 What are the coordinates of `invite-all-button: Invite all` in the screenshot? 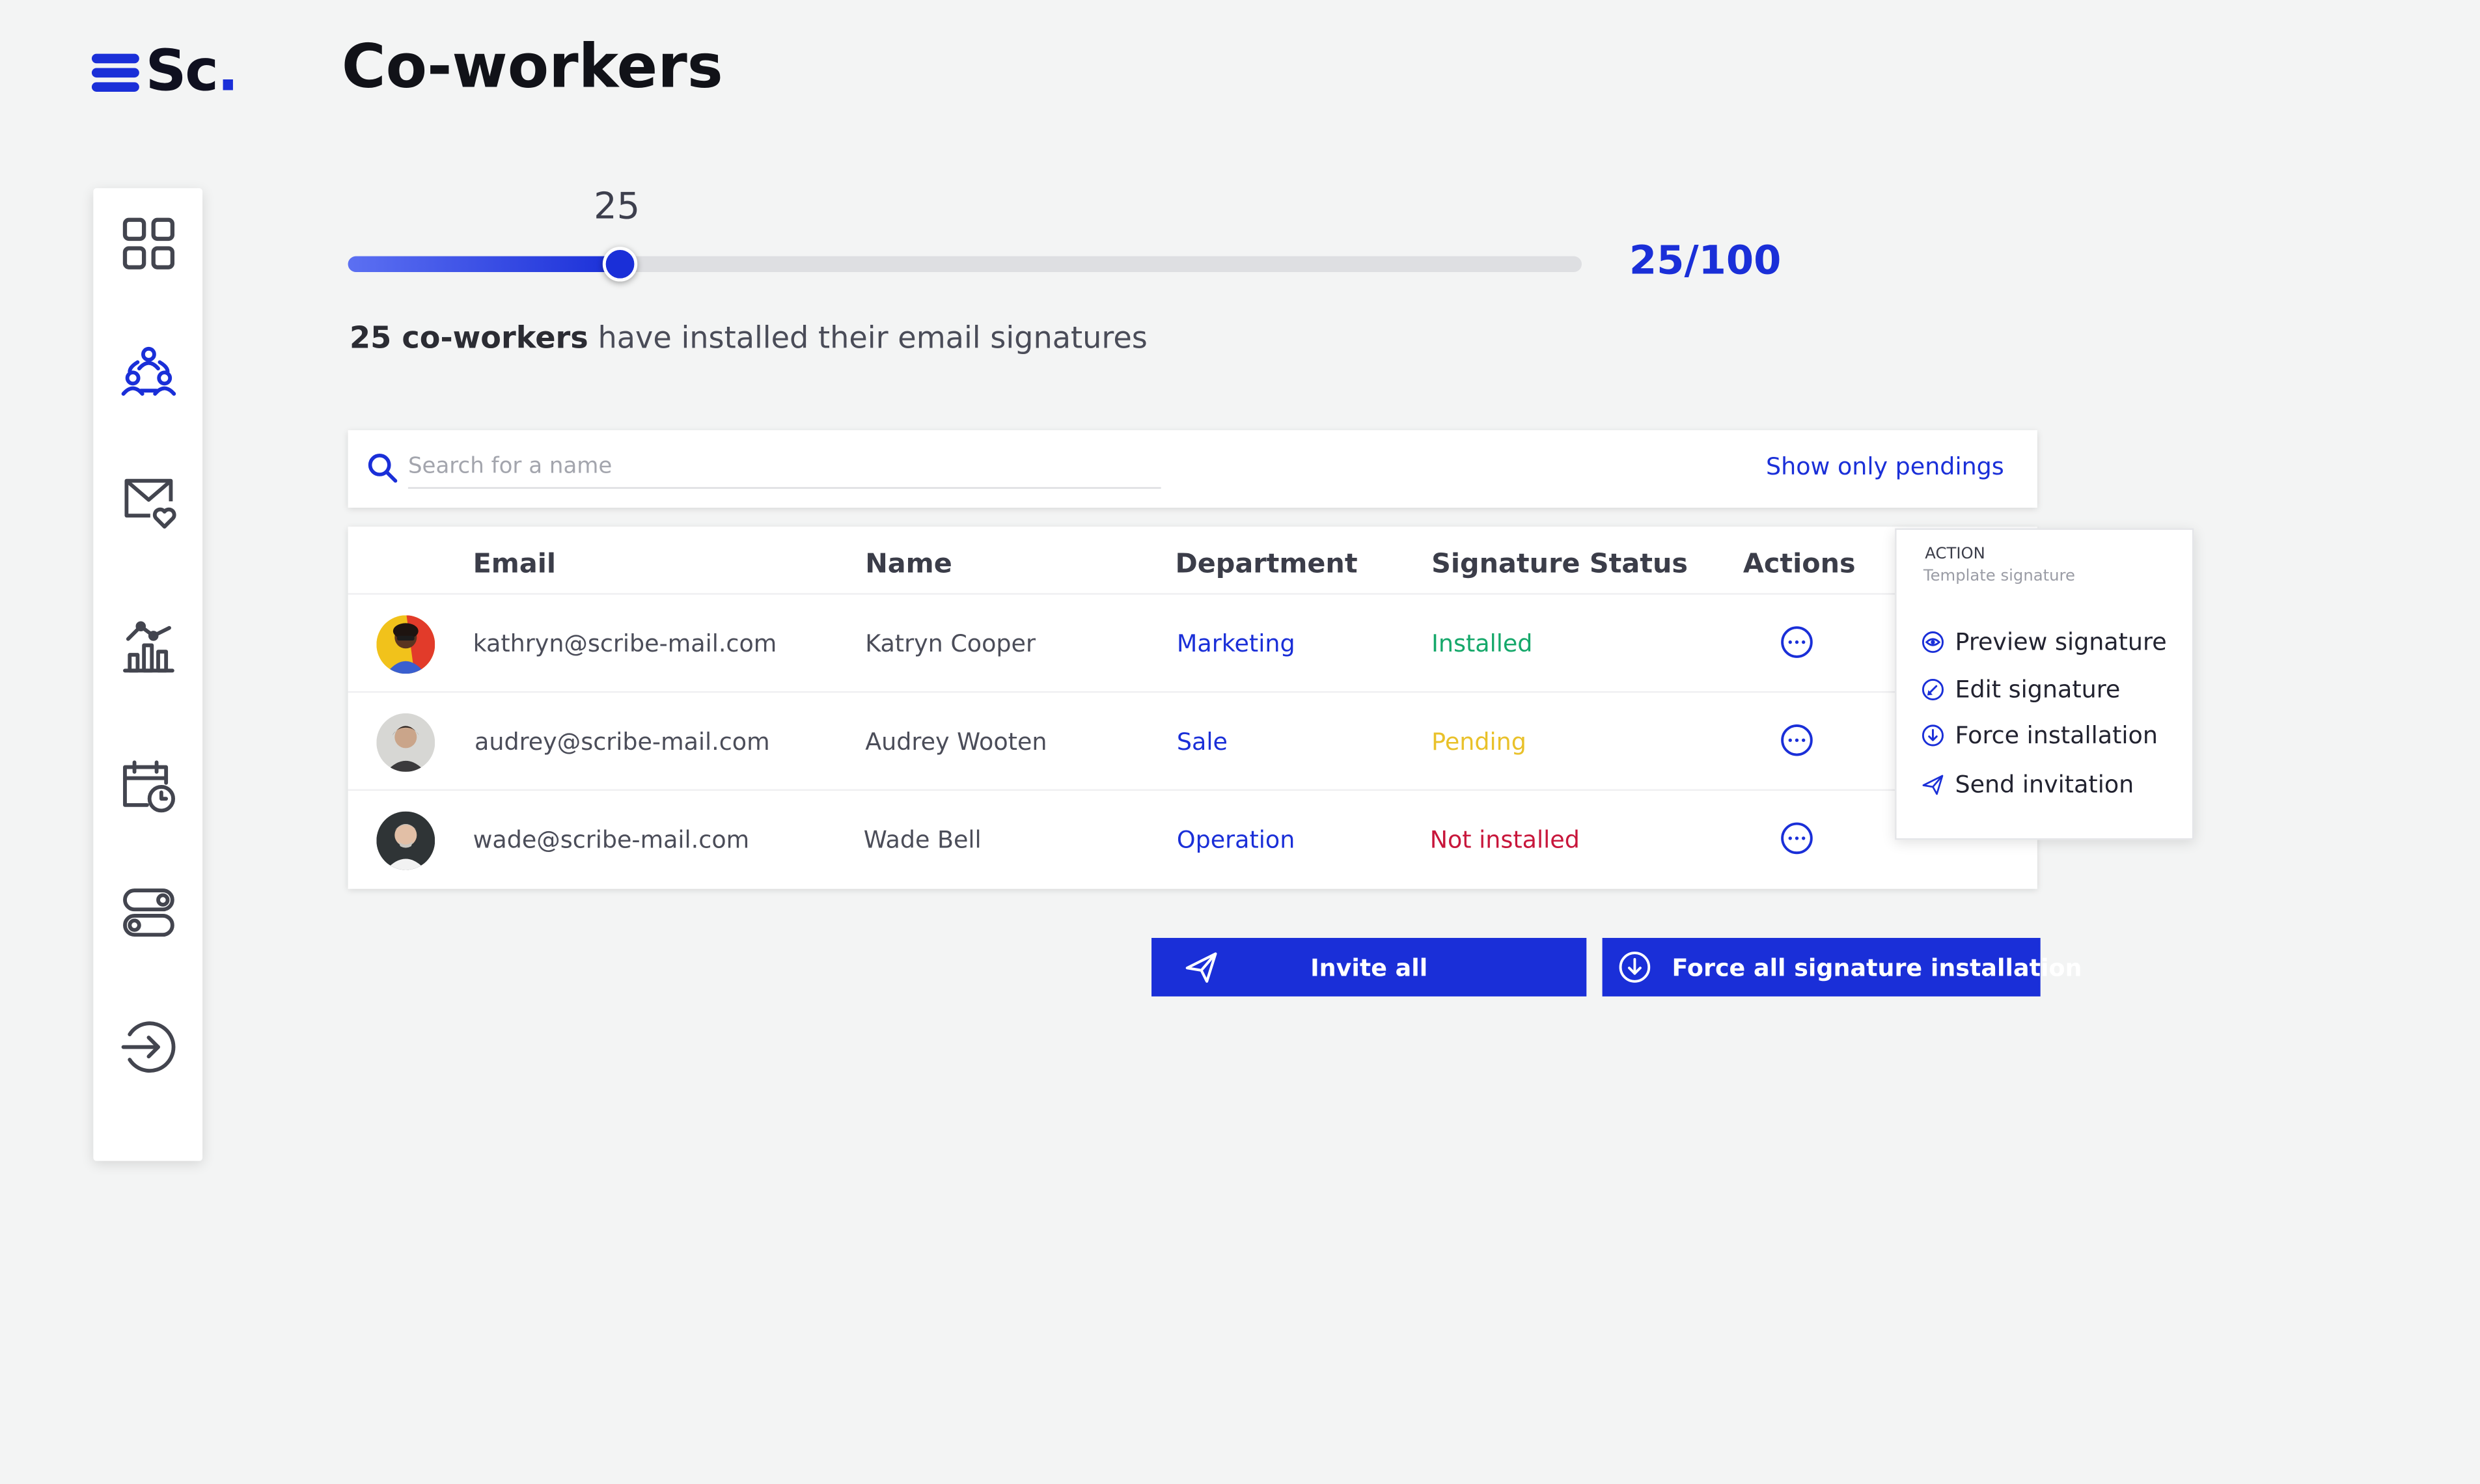 It's located at (1369, 966).